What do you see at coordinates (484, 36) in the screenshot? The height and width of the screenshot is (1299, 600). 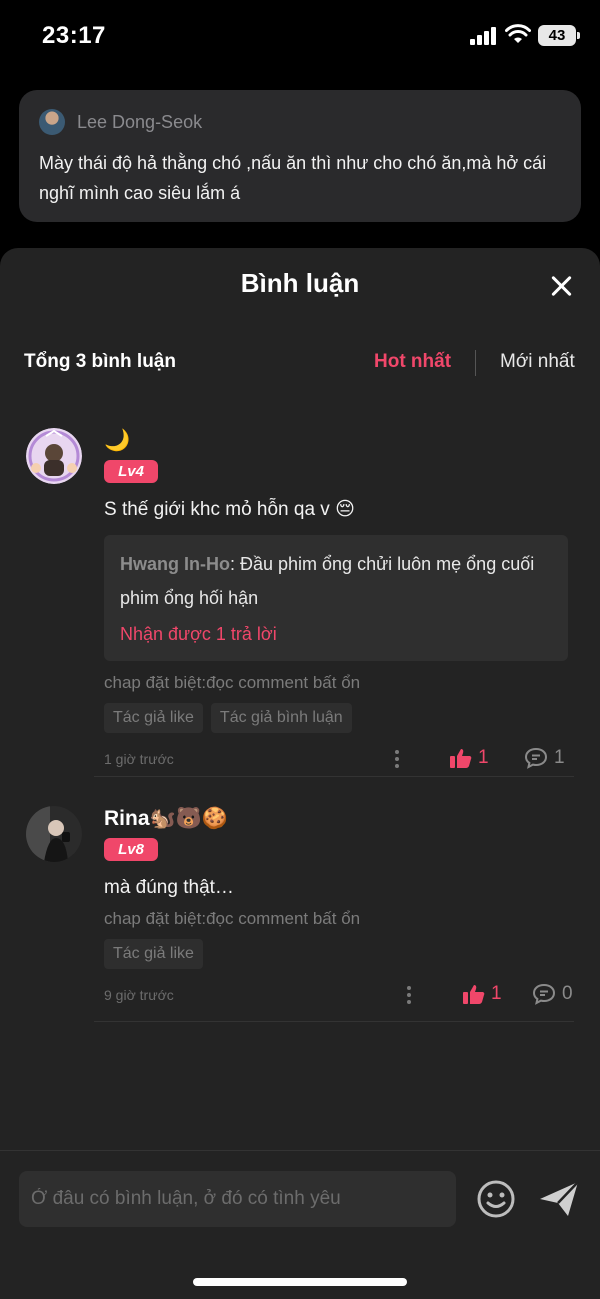 I see `signal-icon` at bounding box center [484, 36].